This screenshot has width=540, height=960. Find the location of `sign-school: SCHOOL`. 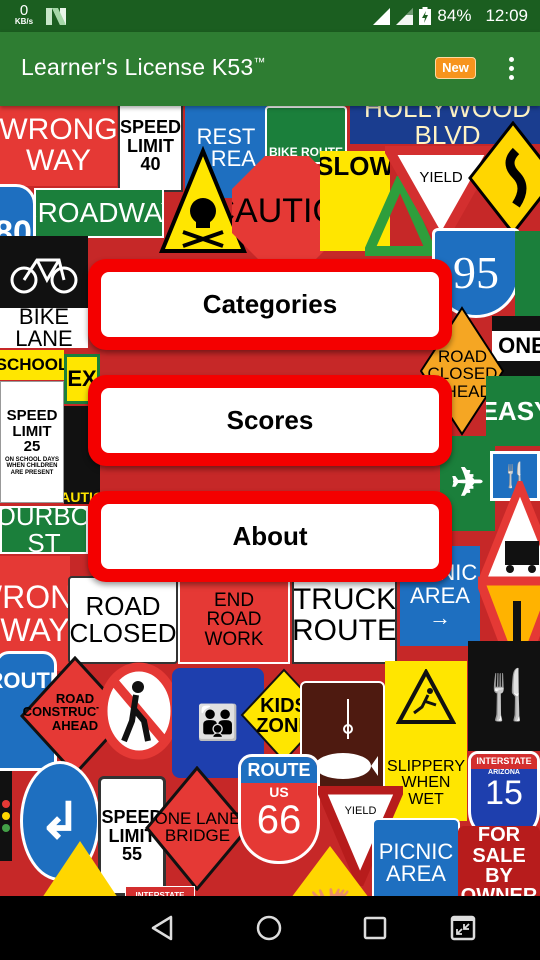

sign-school: SCHOOL is located at coordinates (32, 365).